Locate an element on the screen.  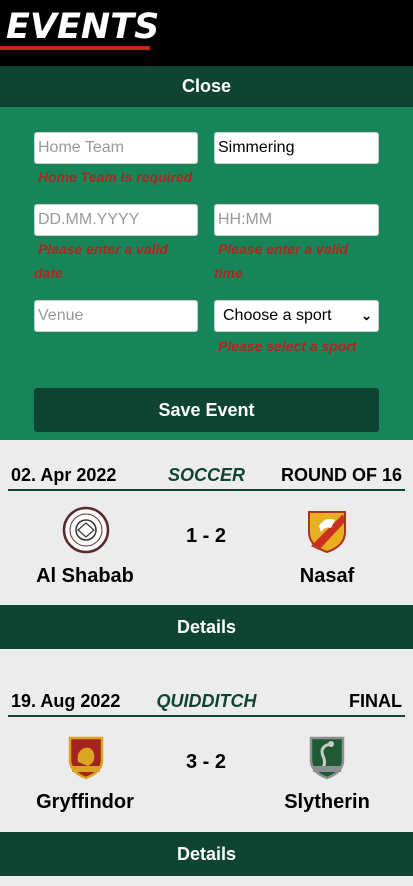
sport-select: Choose a sport ⌄ is located at coordinates (296, 316).